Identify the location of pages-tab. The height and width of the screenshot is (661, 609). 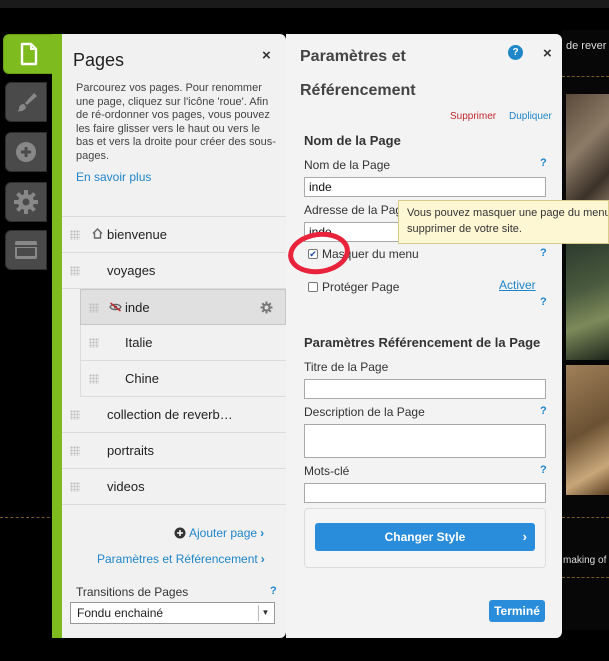
(29, 54).